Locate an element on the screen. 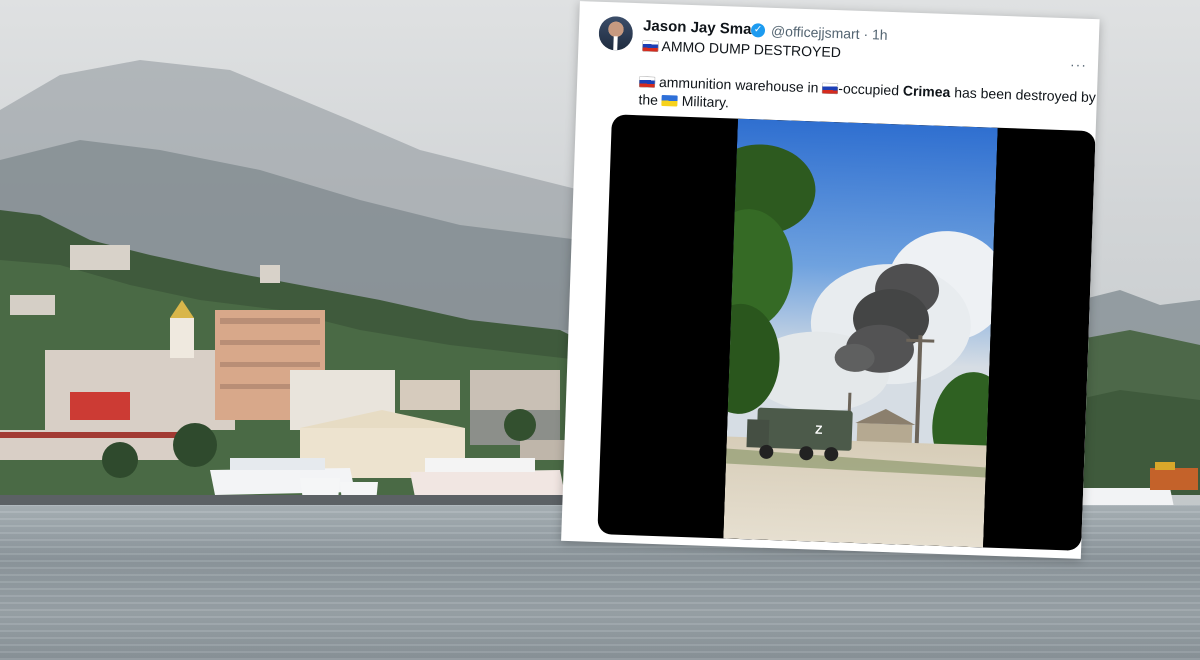 The width and height of the screenshot is (1200, 660). avatar is located at coordinates (616, 33).